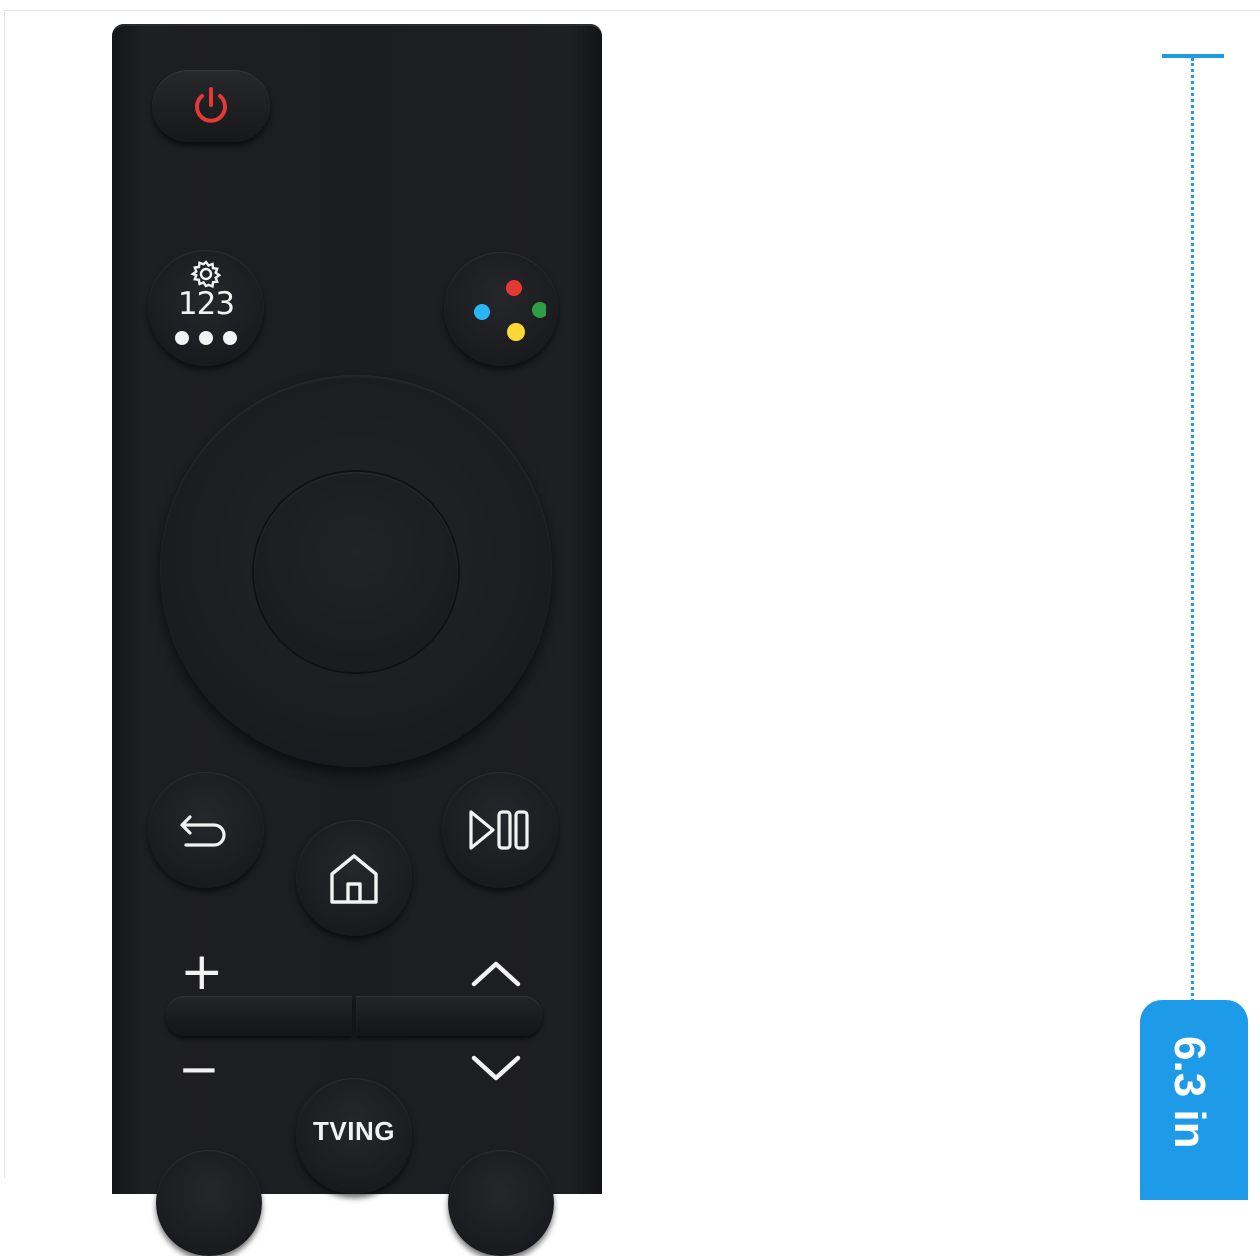  Describe the element at coordinates (496, 974) in the screenshot. I see `chevron-up-icon` at that location.